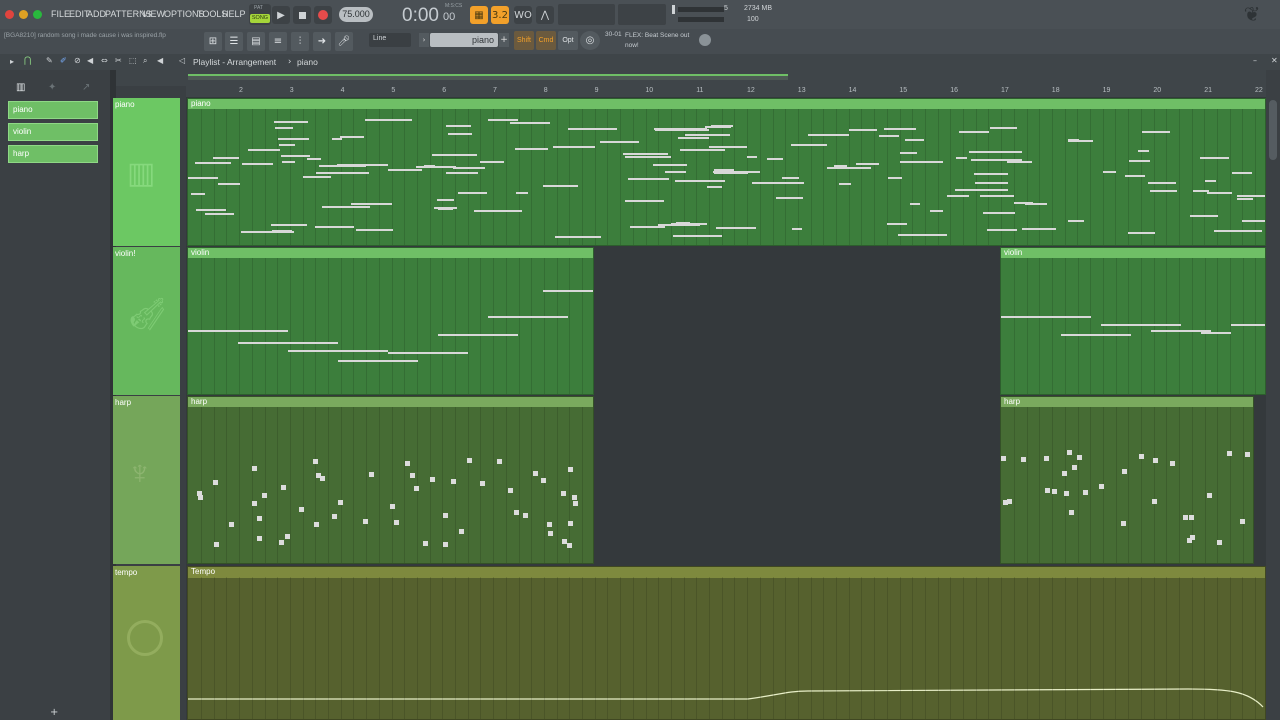 This screenshot has width=1280, height=720. I want to click on tempo-display: 75.000, so click(356, 14).